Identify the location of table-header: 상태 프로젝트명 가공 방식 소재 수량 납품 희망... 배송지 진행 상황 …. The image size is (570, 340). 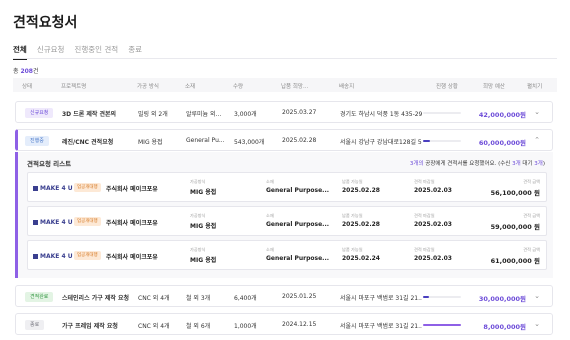
(285, 85).